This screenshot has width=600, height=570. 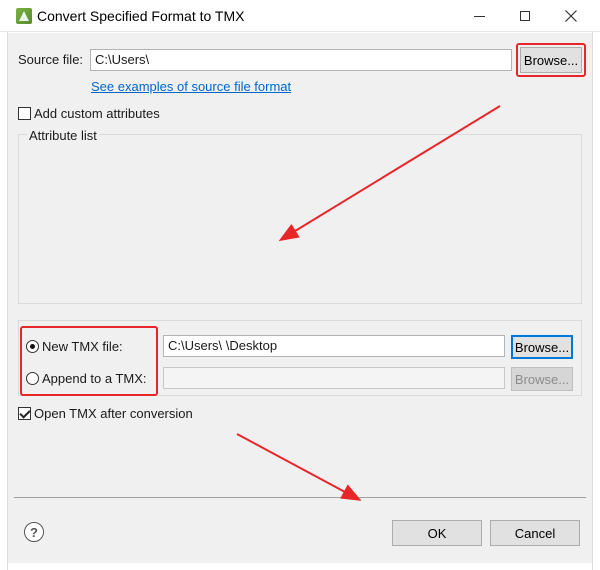 I want to click on window-frame-left, so click(x=4, y=301).